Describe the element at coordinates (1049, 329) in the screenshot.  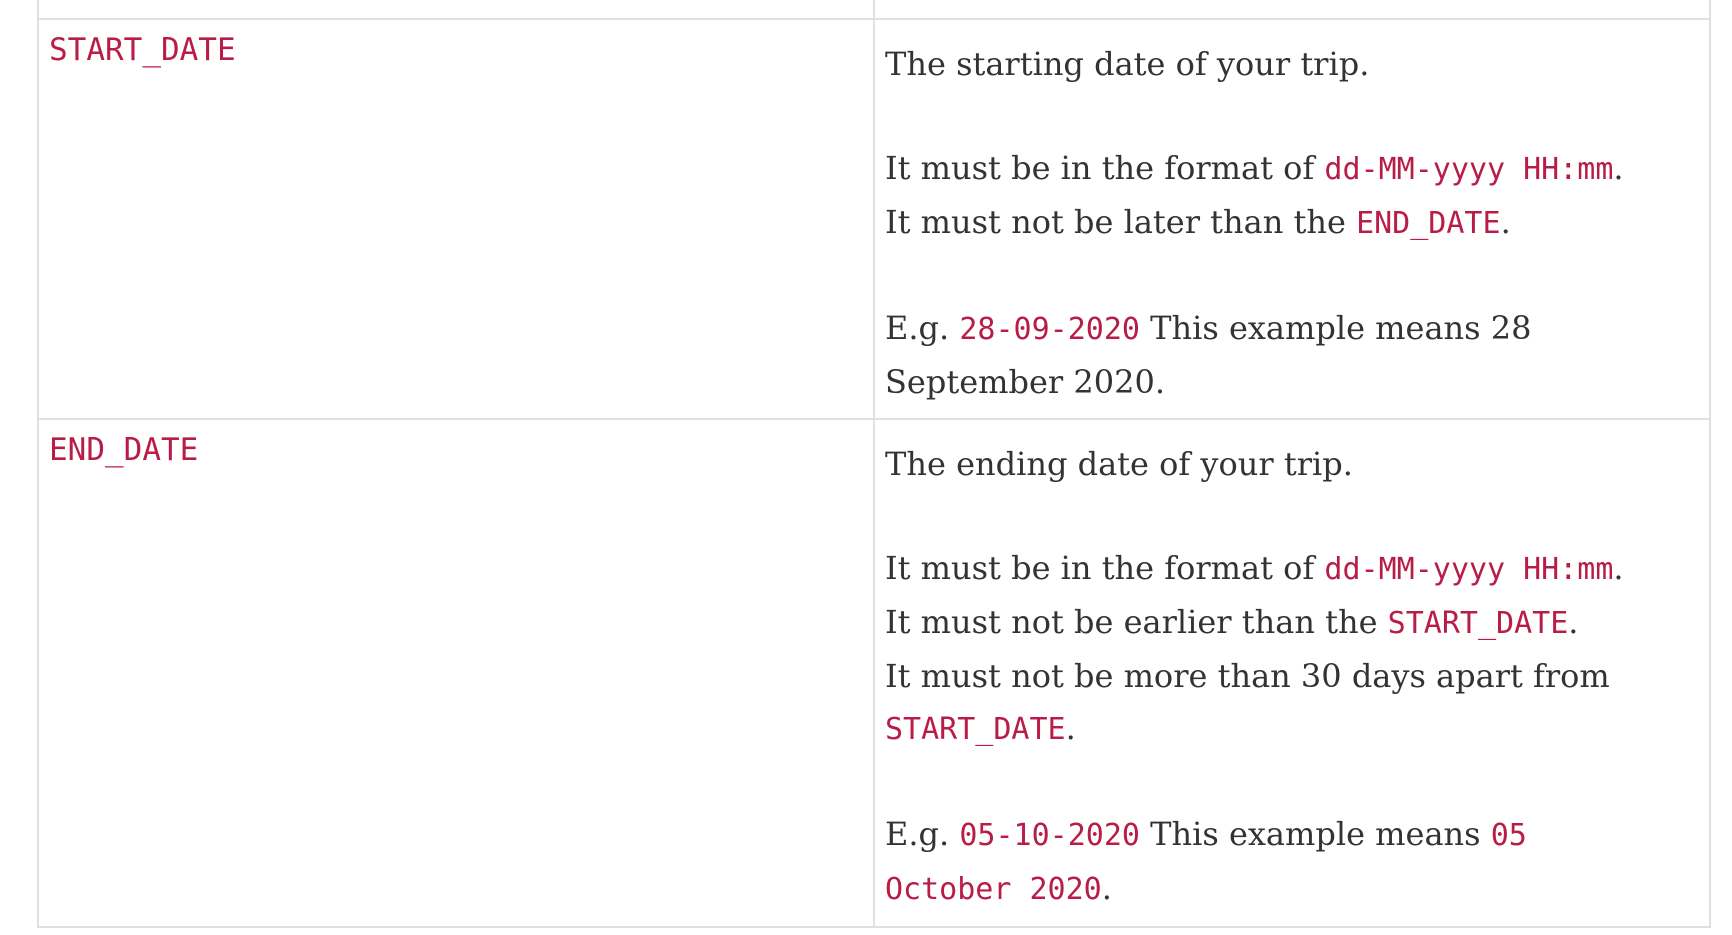
I see `example-code: 28-09-2020` at that location.